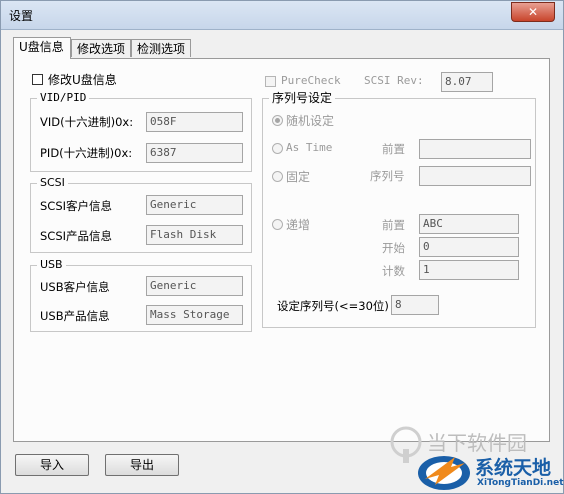 This screenshot has width=564, height=494. What do you see at coordinates (513, 468) in the screenshot?
I see `brand-name: 系统天地` at bounding box center [513, 468].